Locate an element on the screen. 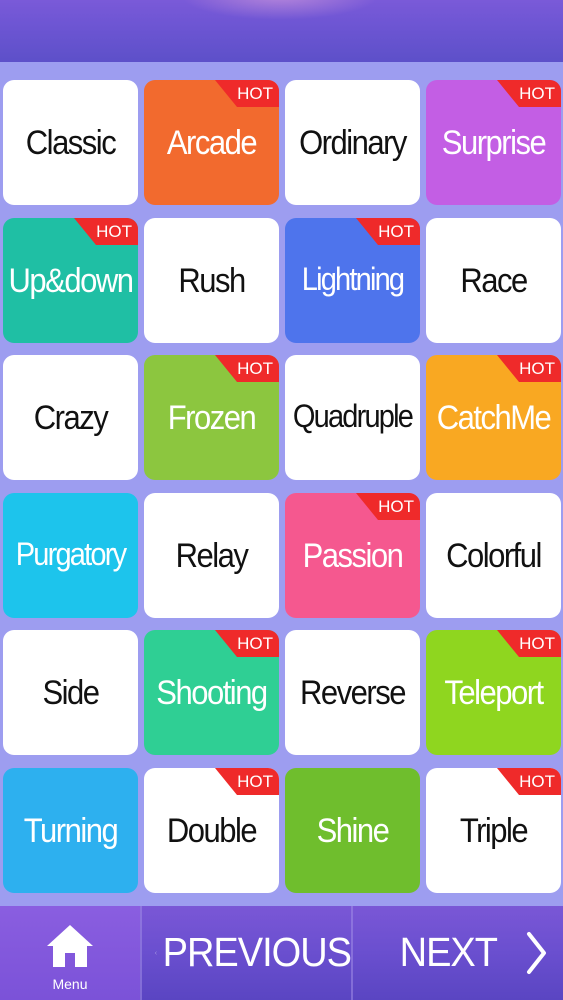 This screenshot has width=563, height=1000. mode-tile-lightning: Lightning HOT is located at coordinates (352, 280).